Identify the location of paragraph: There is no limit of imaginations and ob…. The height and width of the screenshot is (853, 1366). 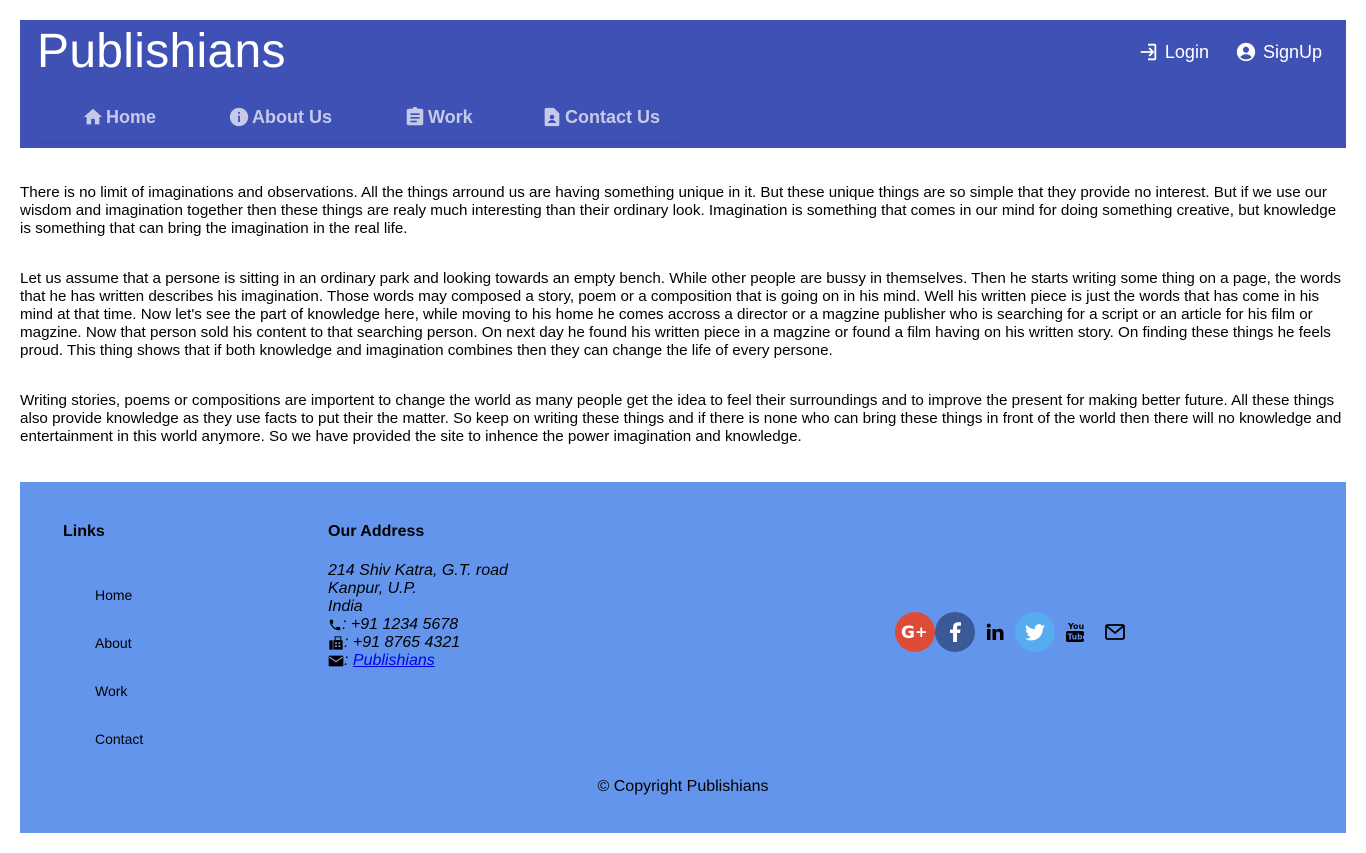
(678, 210).